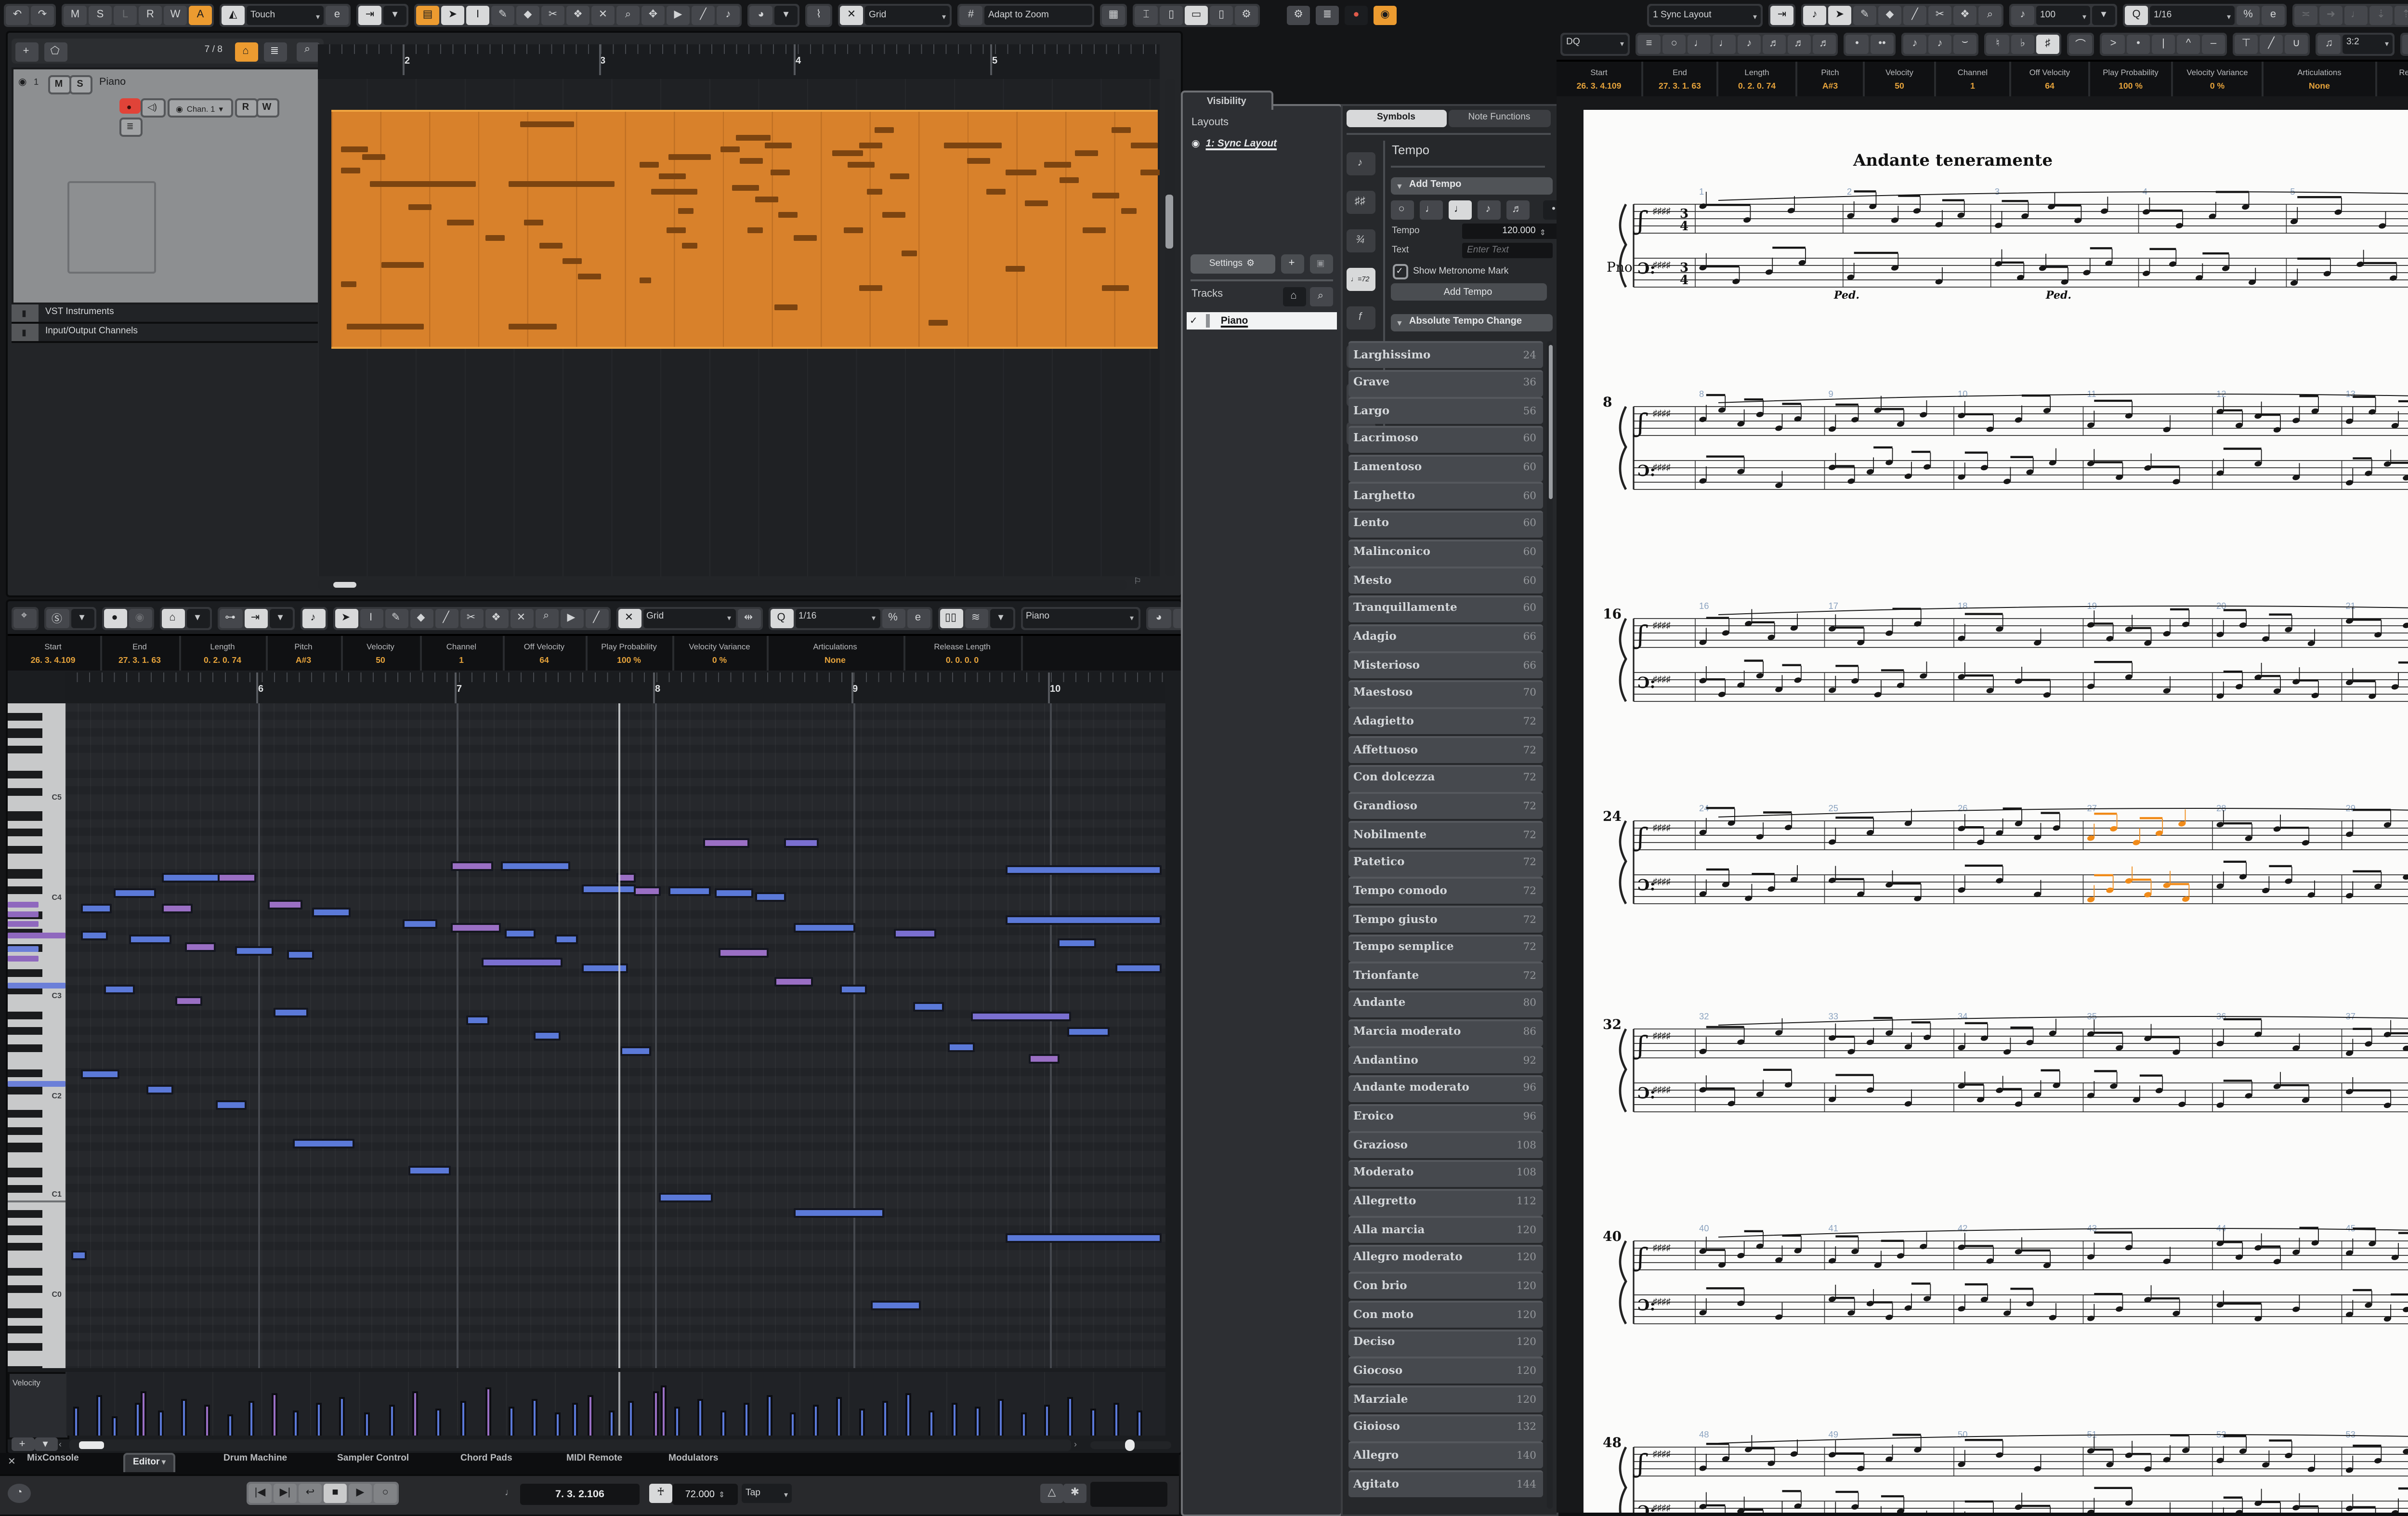  What do you see at coordinates (373, 1459) in the screenshot?
I see `tab-sampler-control: Sampler Control` at bounding box center [373, 1459].